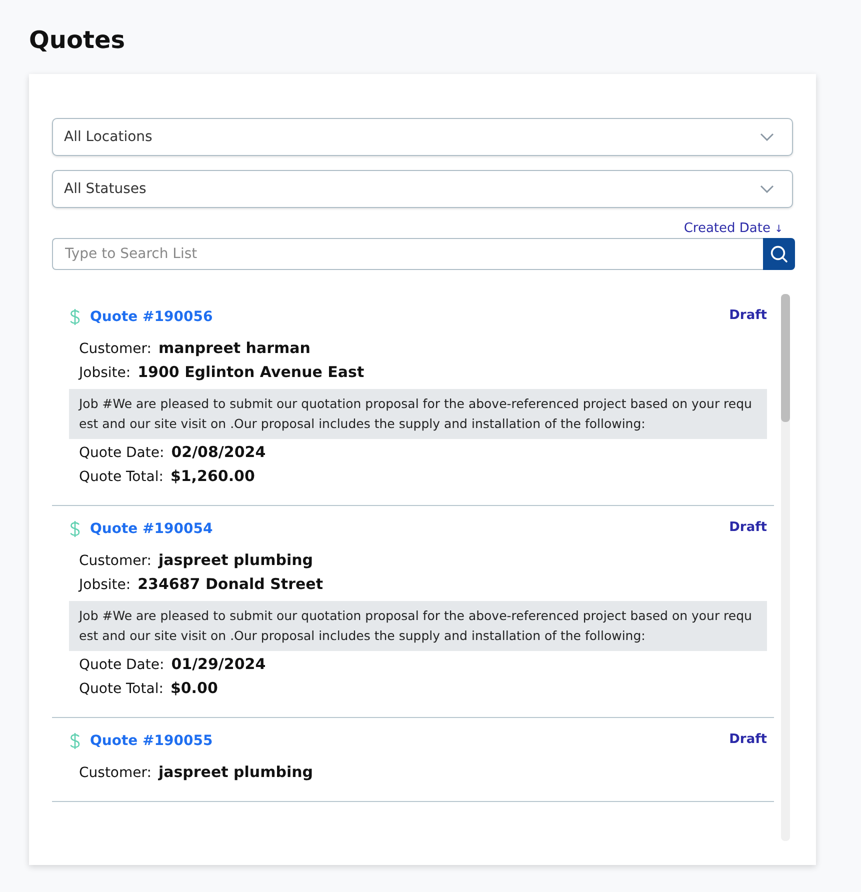 This screenshot has height=892, width=861. What do you see at coordinates (234, 348) in the screenshot?
I see `field-value: manpreet harman` at bounding box center [234, 348].